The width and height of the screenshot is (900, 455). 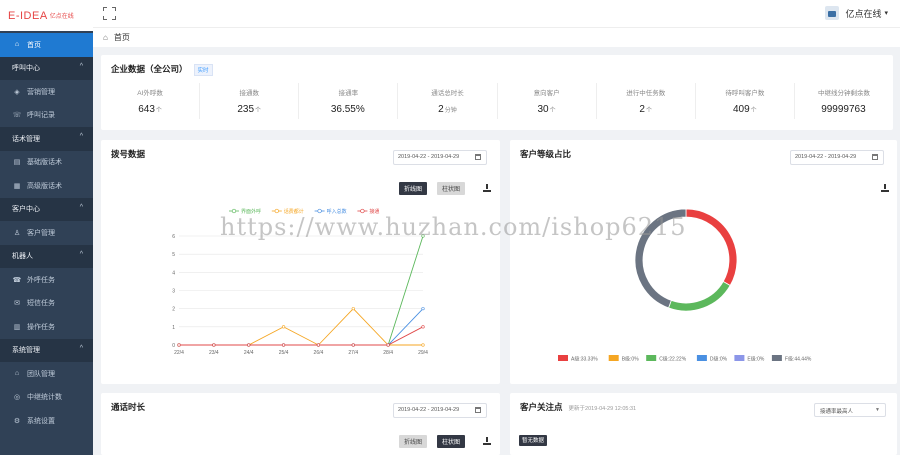 What do you see at coordinates (837, 157) in the screenshot?
I see `level-date-range: 2019-04-22 - 2019-04-29` at bounding box center [837, 157].